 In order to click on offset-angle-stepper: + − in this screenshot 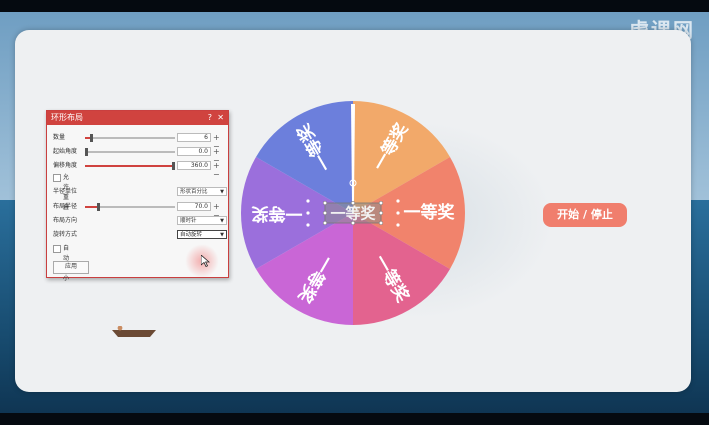, I will do `click(216, 170)`.